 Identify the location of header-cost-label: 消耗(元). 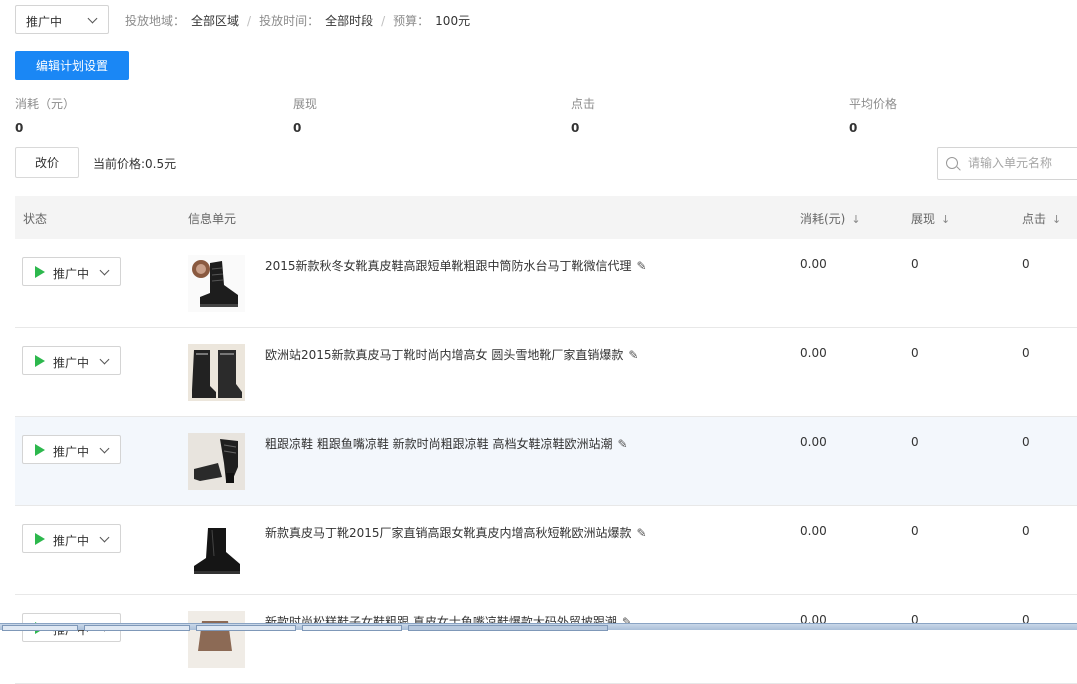
(823, 219).